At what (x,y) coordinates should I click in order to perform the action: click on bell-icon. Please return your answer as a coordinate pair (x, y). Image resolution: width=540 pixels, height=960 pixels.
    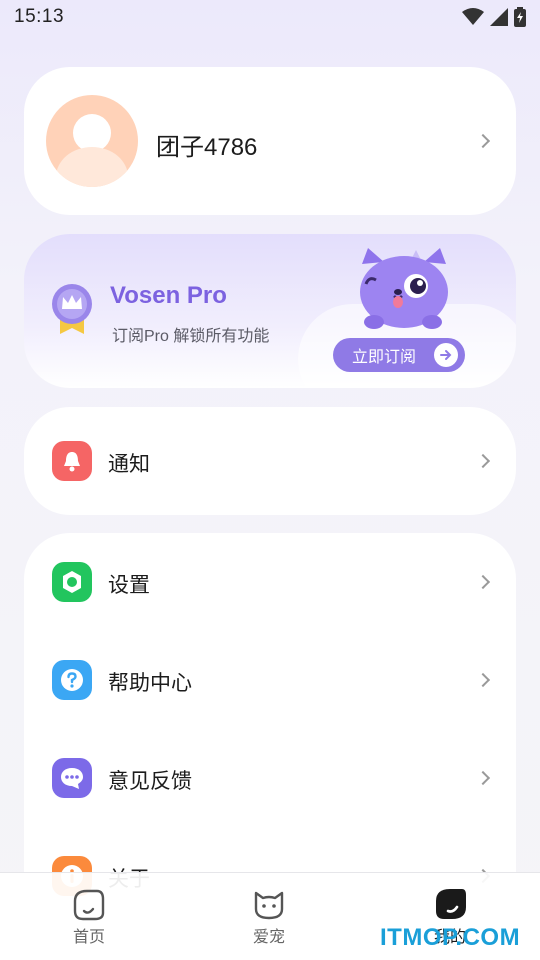
    Looking at the image, I should click on (72, 461).